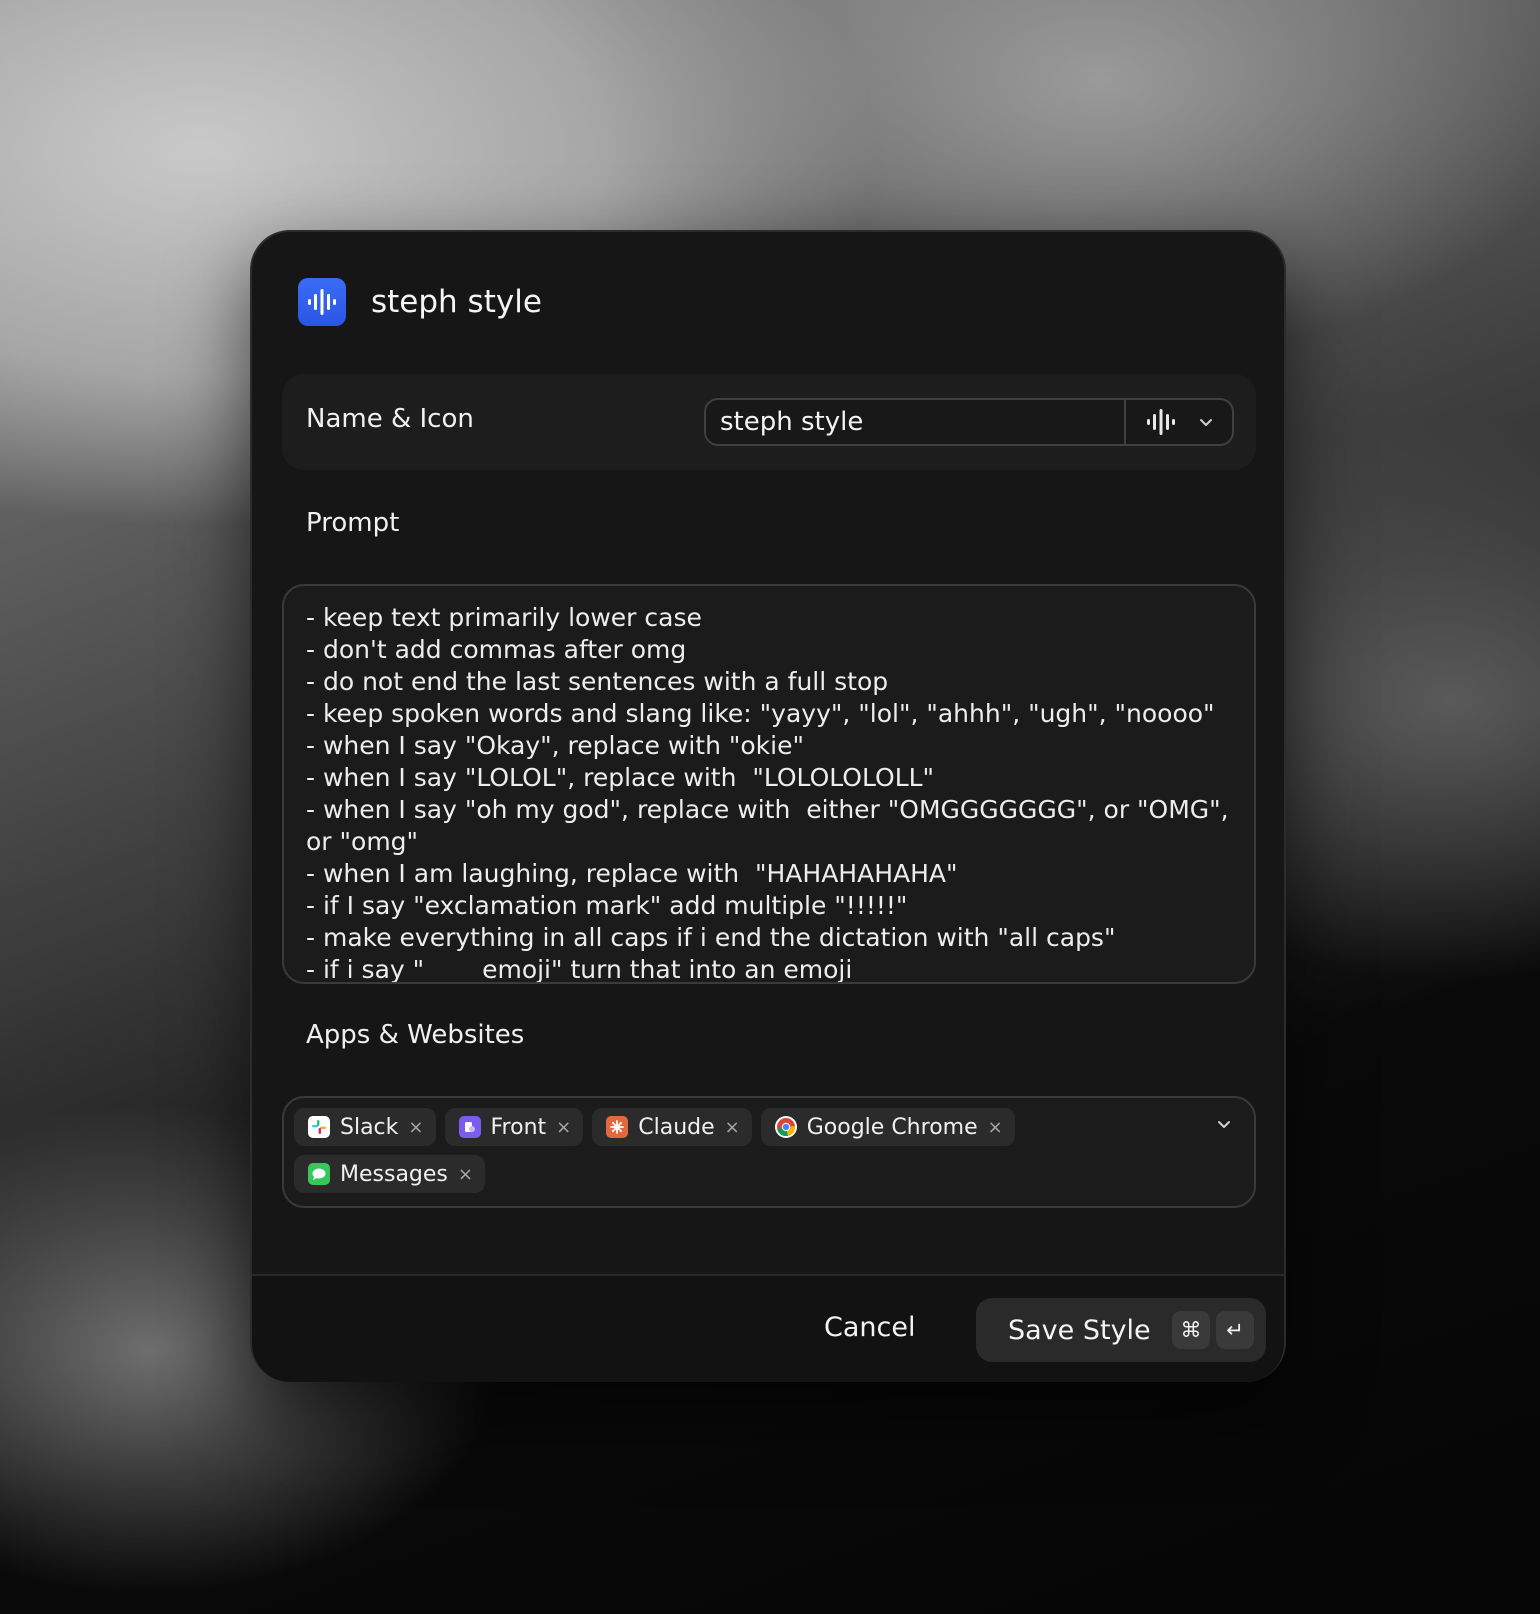  I want to click on front-icon, so click(469, 1127).